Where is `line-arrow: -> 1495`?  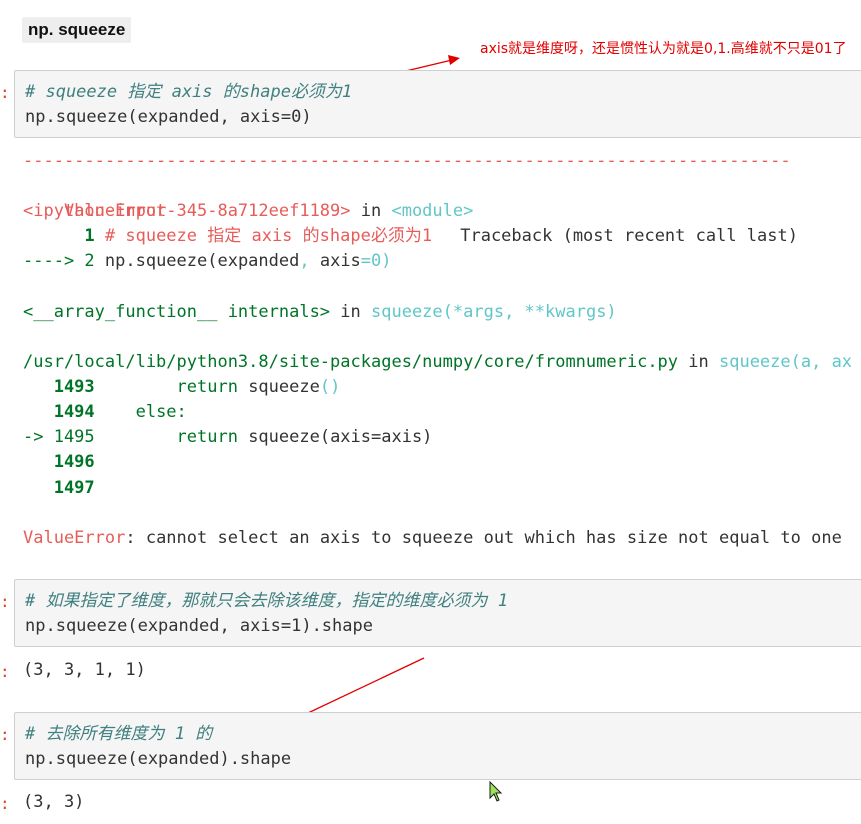 line-arrow: -> 1495 is located at coordinates (59, 437).